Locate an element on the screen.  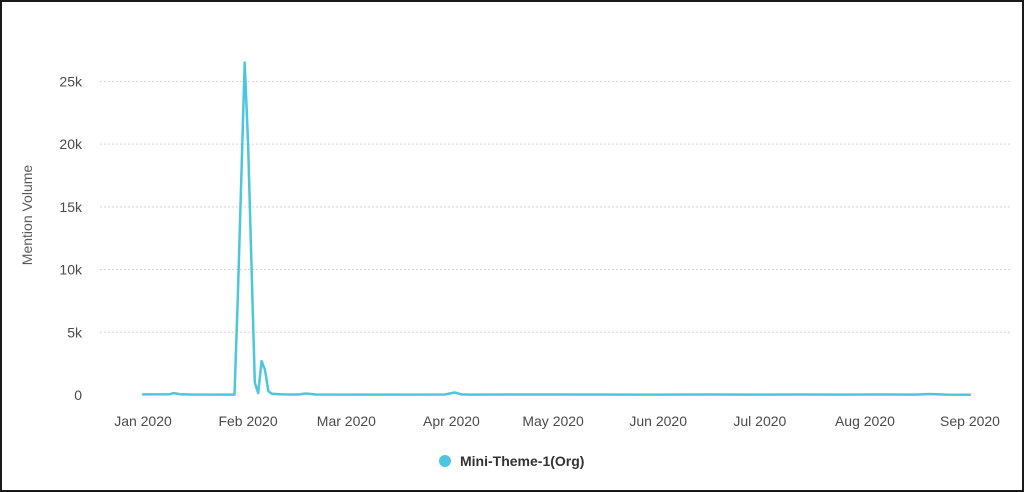
x-tick-label: Aug 2020 is located at coordinates (865, 421).